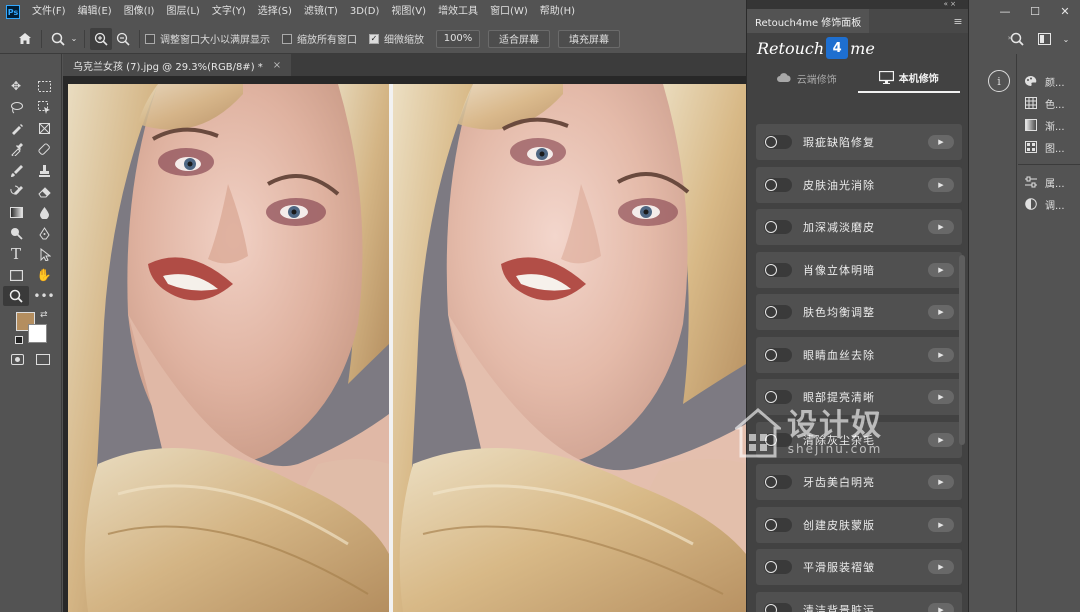 This screenshot has width=1080, height=612. Describe the element at coordinates (16, 296) in the screenshot. I see `zoom-tool-icon` at that location.